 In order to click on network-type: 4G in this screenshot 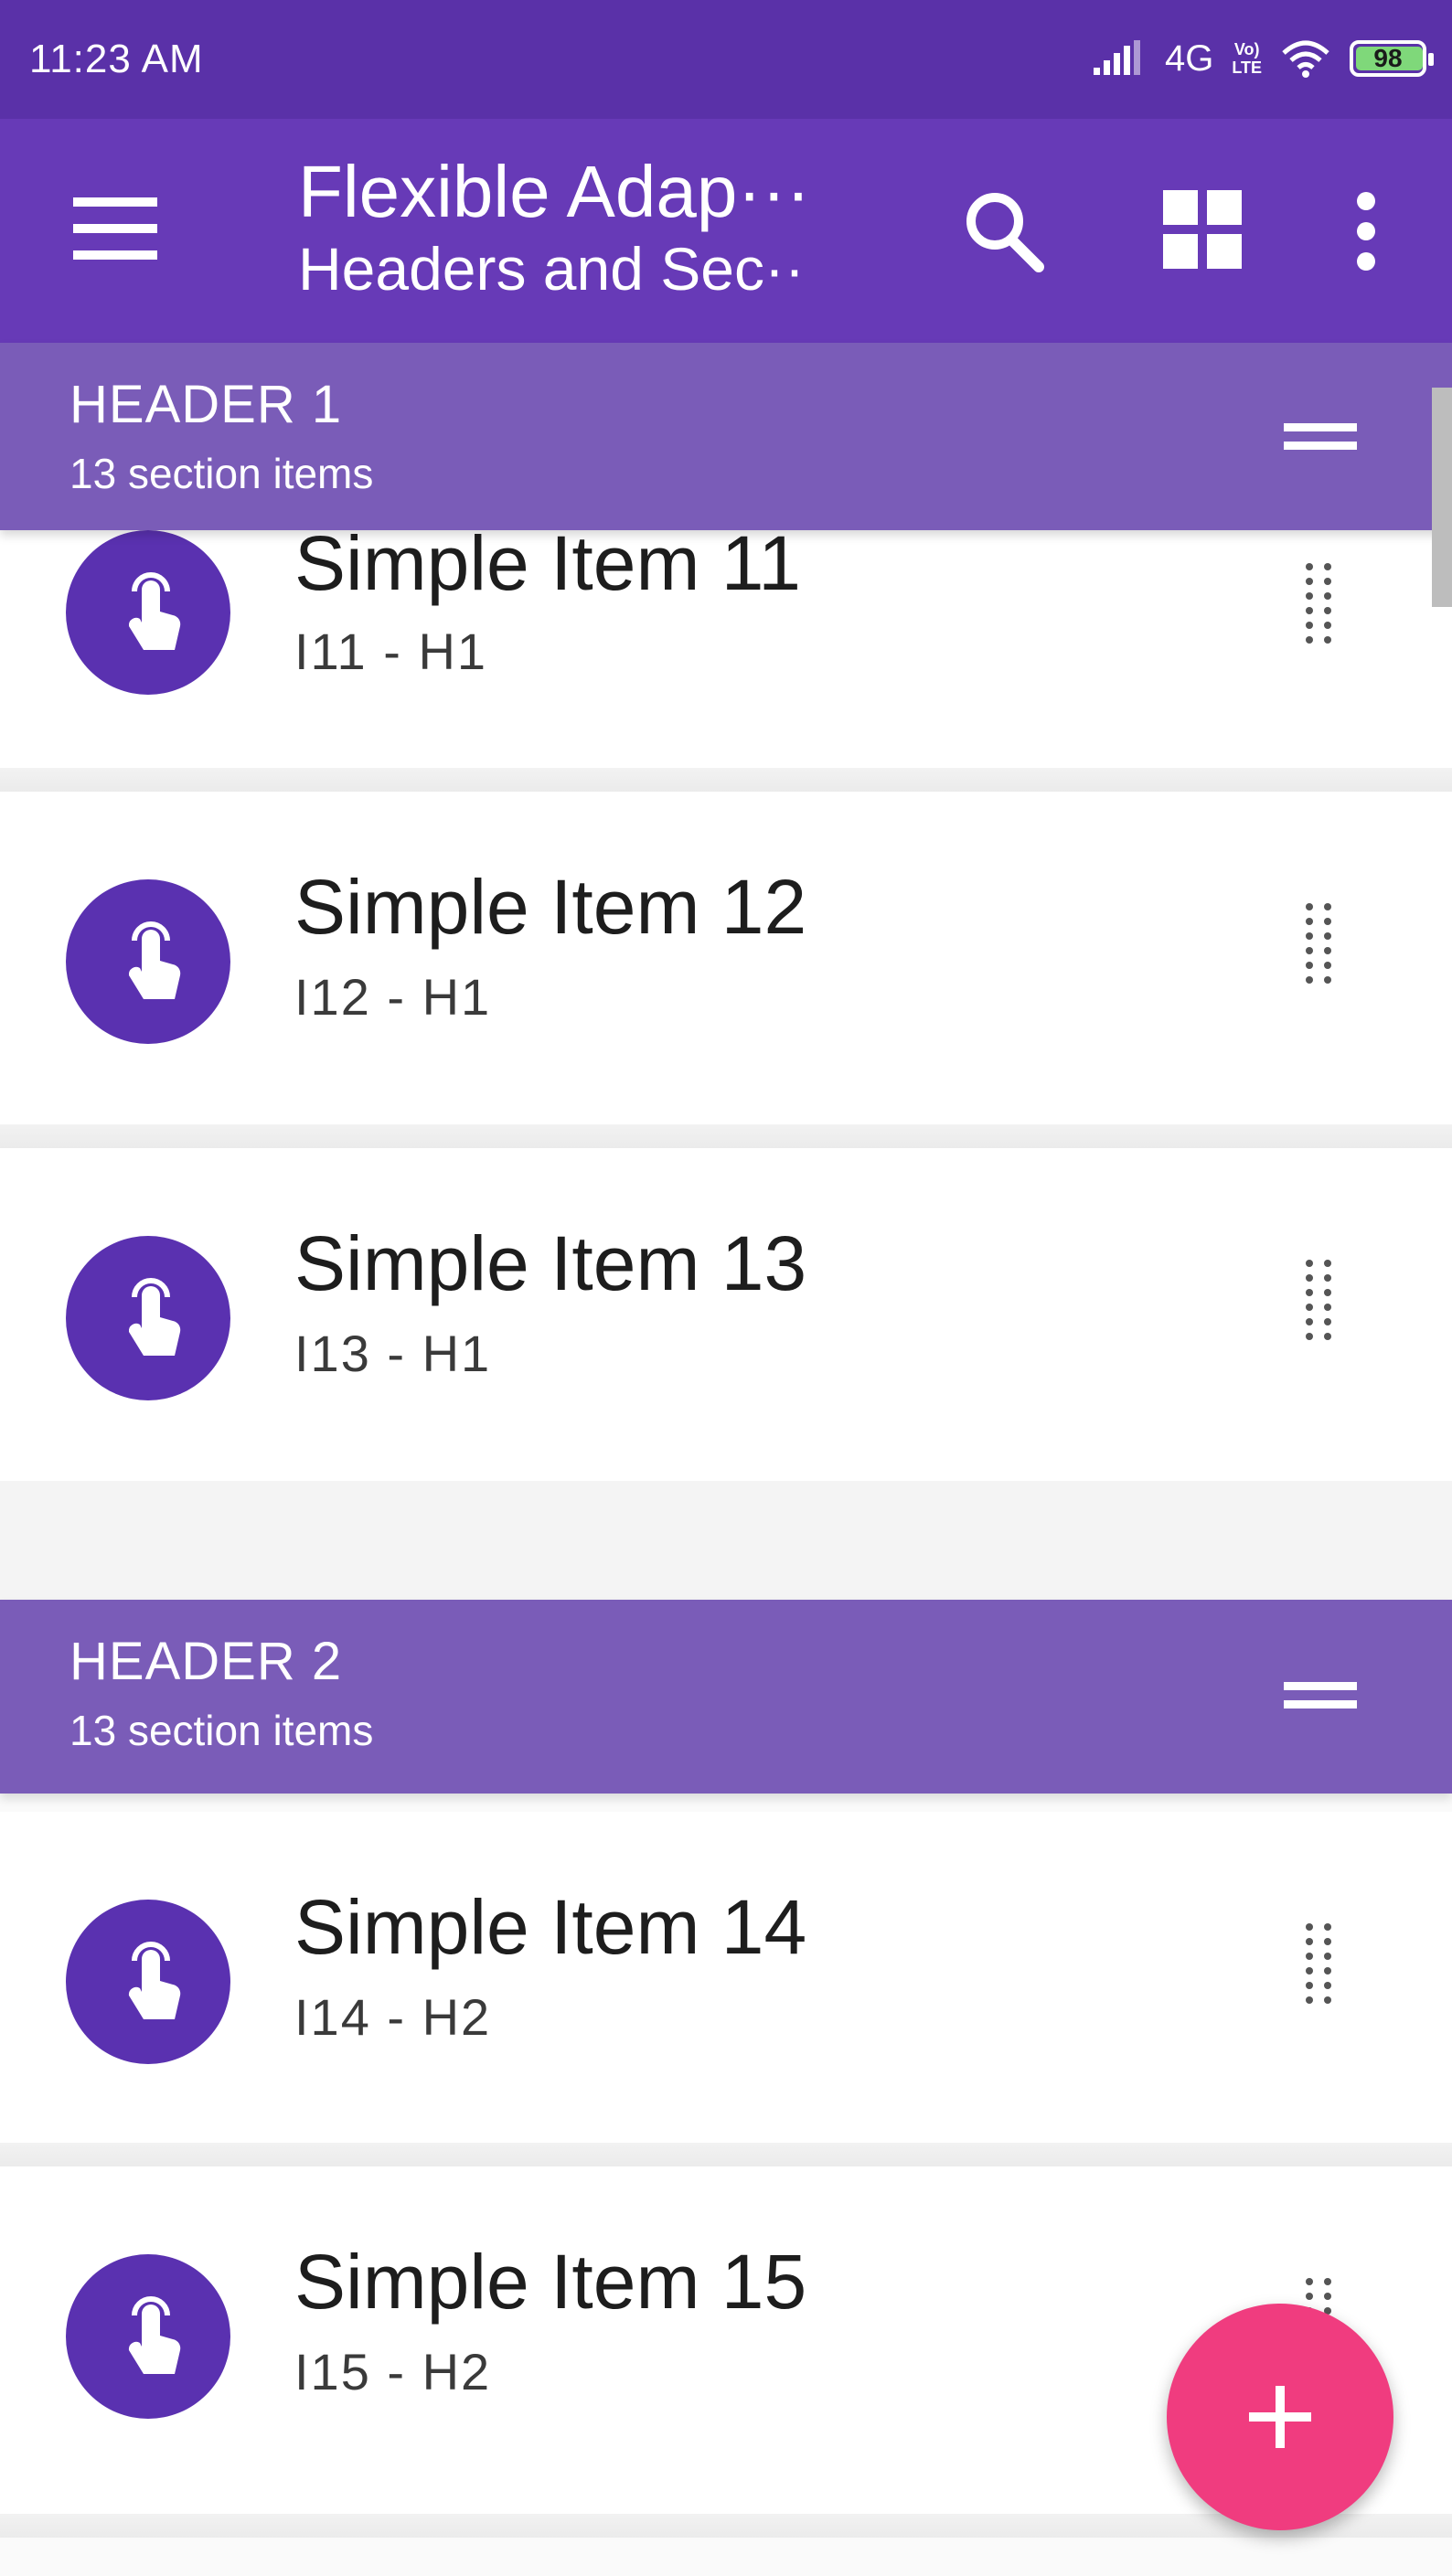, I will do `click(1189, 58)`.